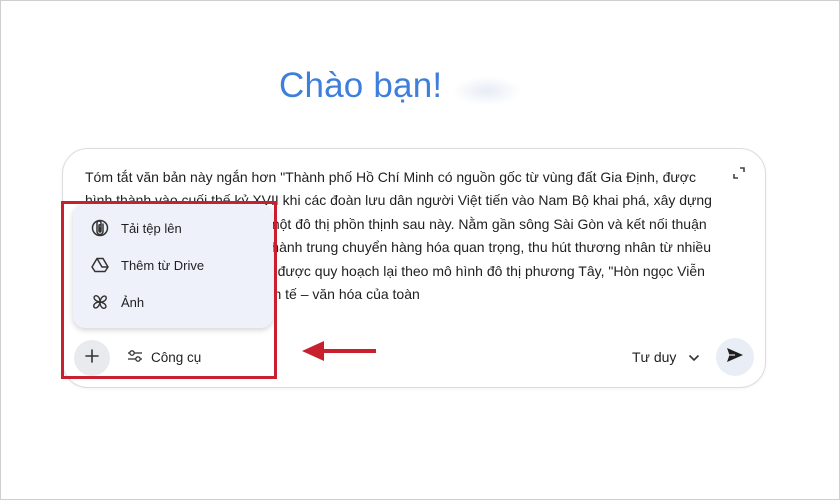 The width and height of the screenshot is (840, 500). I want to click on mode-label: Tư duy, so click(654, 357).